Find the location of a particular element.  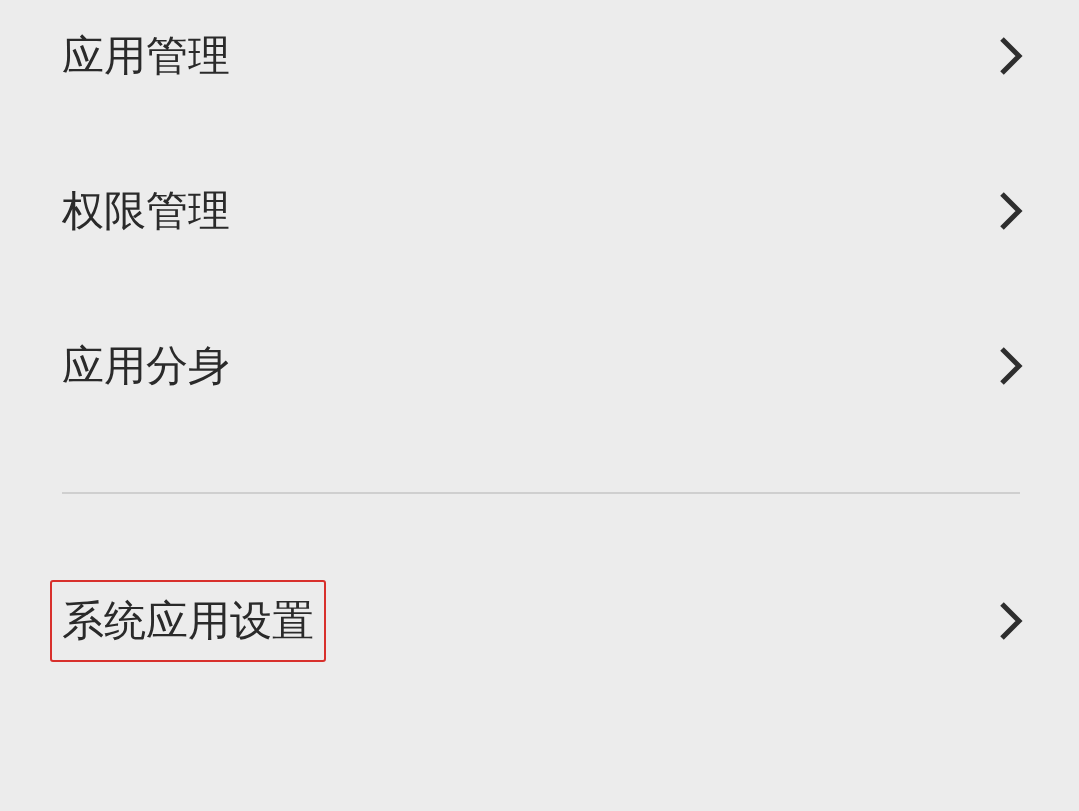

item-label: 应用分身 is located at coordinates (146, 365).